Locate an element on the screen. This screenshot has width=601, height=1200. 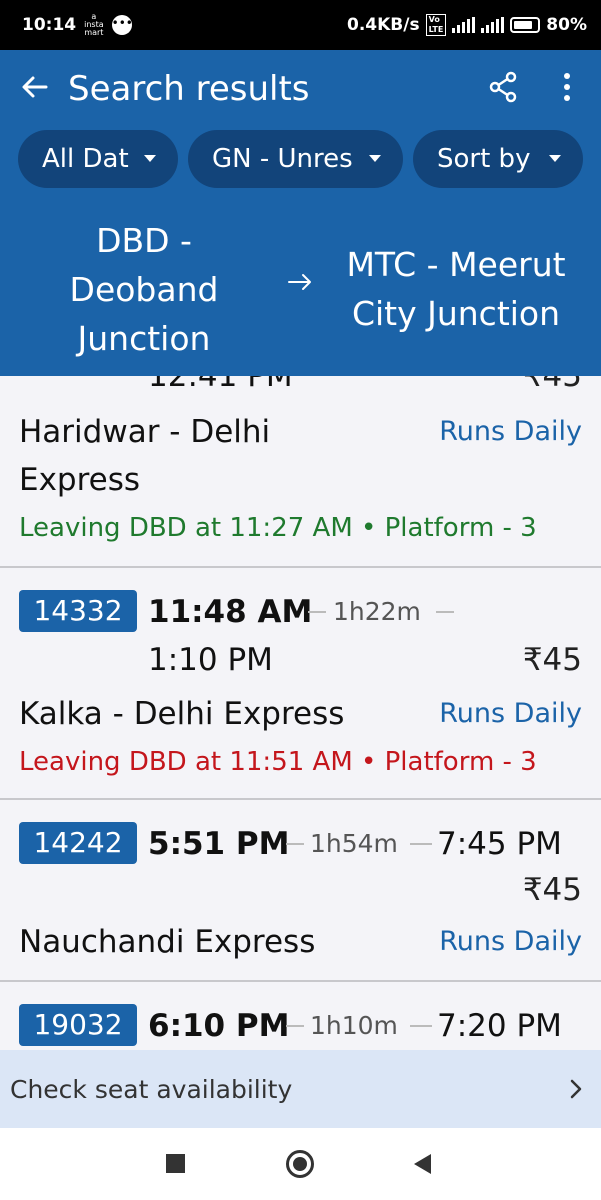
back-icon is located at coordinates (422, 1164).